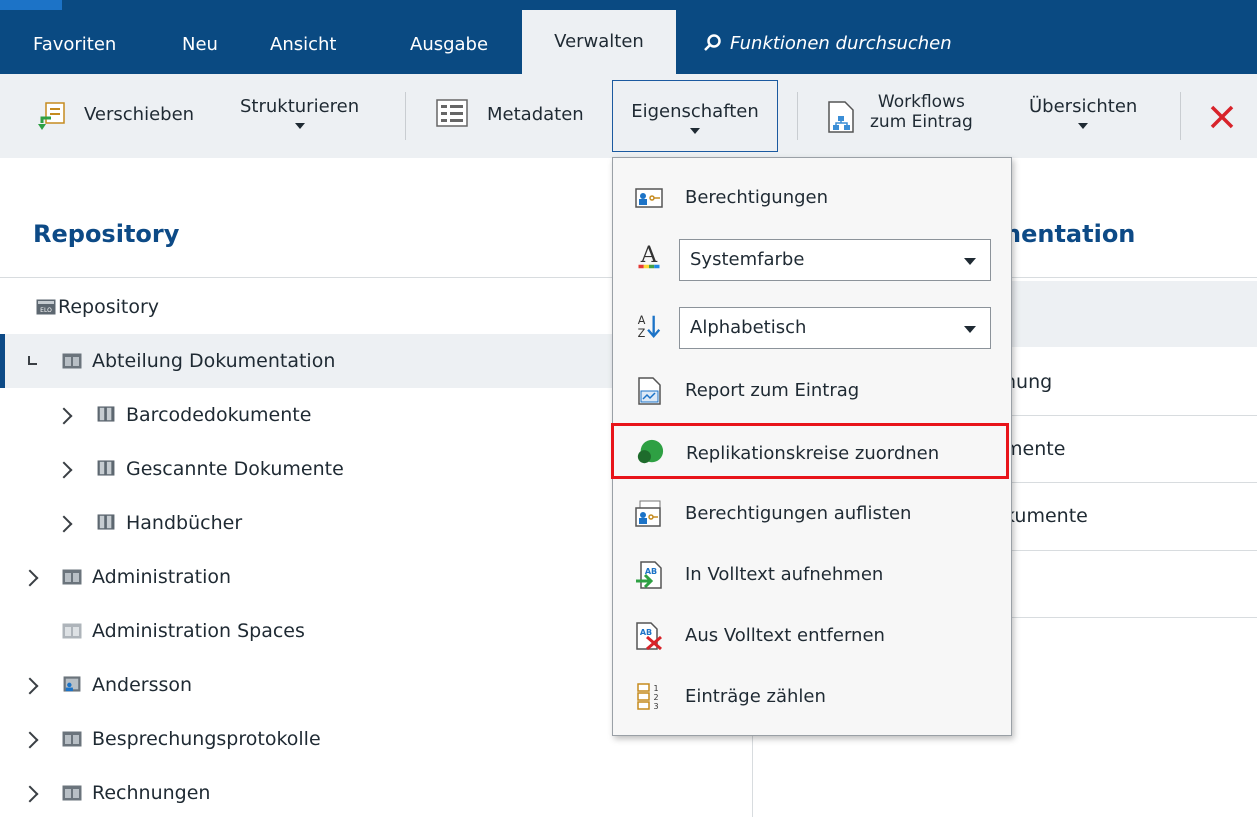 This screenshot has height=817, width=1257. I want to click on move-icon, so click(51, 116).